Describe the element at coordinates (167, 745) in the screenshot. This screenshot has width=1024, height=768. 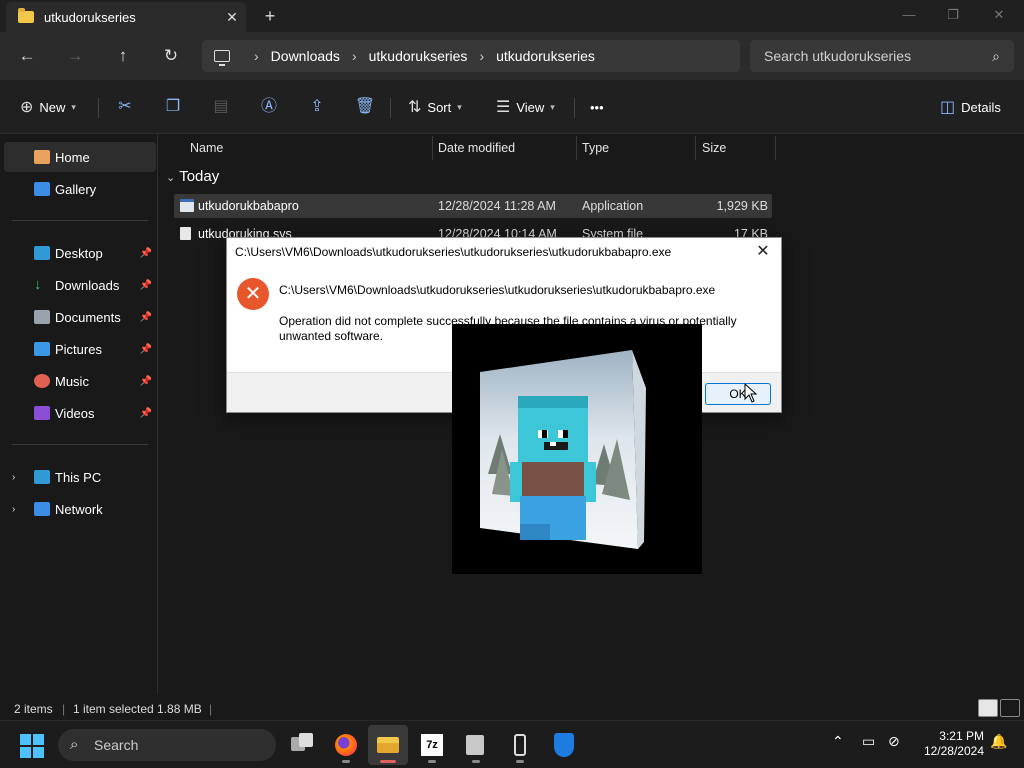
I see `taskbar-search: ⌕ Search` at that location.